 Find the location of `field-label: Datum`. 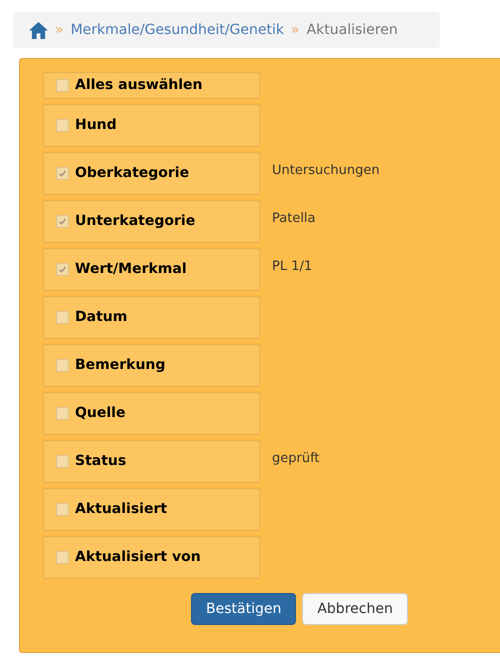

field-label: Datum is located at coordinates (101, 317).